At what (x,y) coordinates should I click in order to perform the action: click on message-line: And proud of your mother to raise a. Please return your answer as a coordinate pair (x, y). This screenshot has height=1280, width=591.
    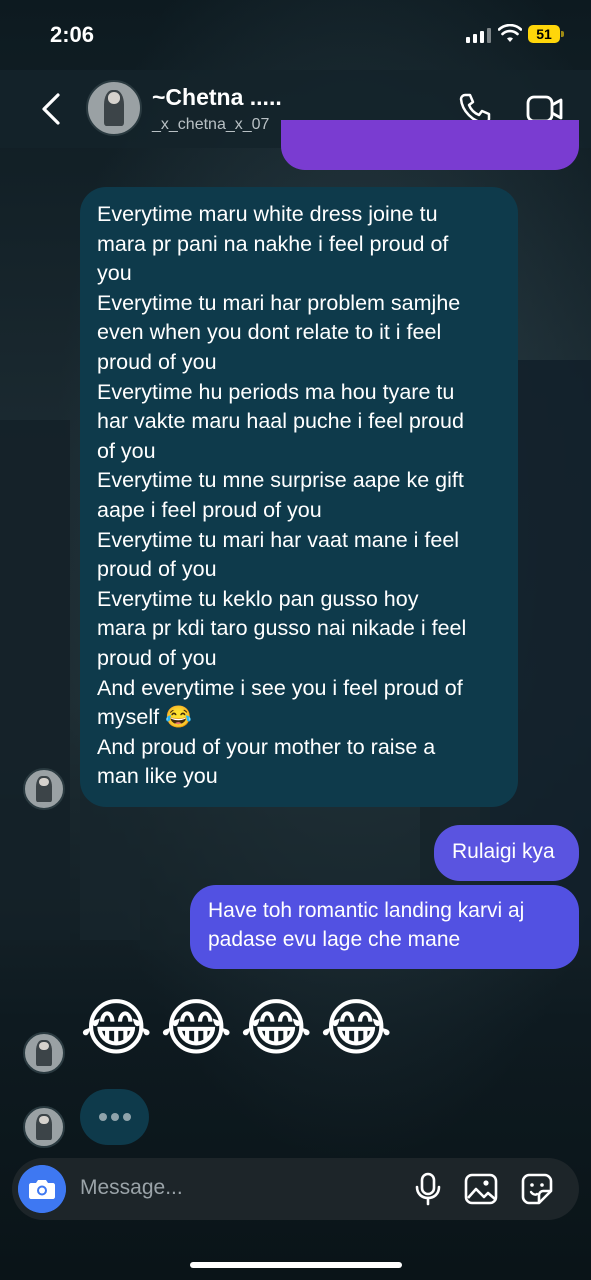
    Looking at the image, I should click on (266, 746).